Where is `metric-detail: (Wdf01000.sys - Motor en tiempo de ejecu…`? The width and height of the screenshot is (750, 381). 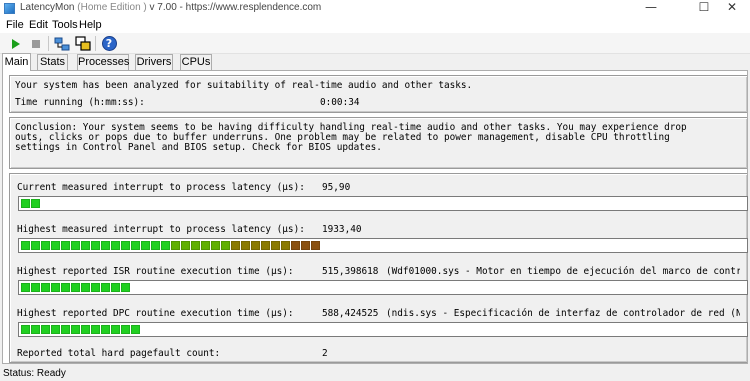
metric-detail: (Wdf01000.sys - Motor en tiempo de ejecu… is located at coordinates (563, 271).